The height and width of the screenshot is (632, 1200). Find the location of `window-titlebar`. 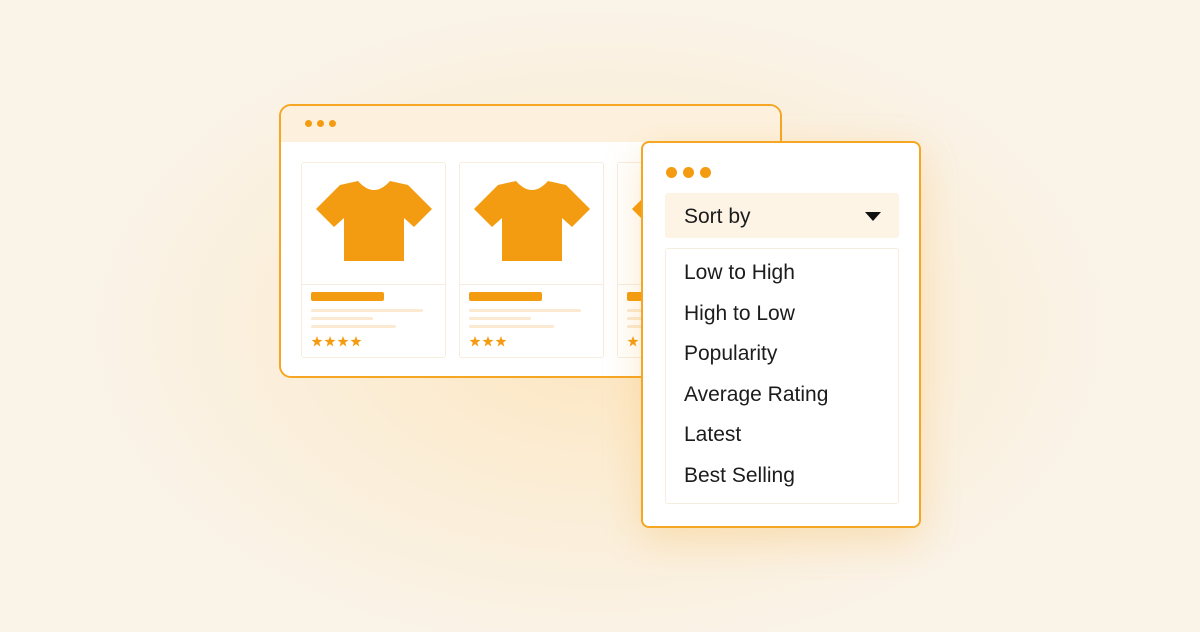

window-titlebar is located at coordinates (530, 124).